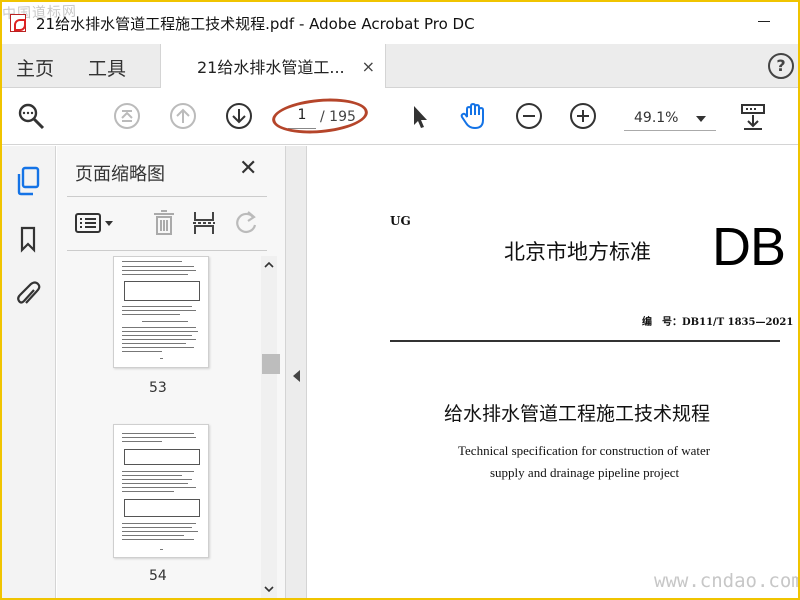 This screenshot has width=800, height=600. I want to click on main-toolbar: 1 / 195 49.1%, so click(400, 117).